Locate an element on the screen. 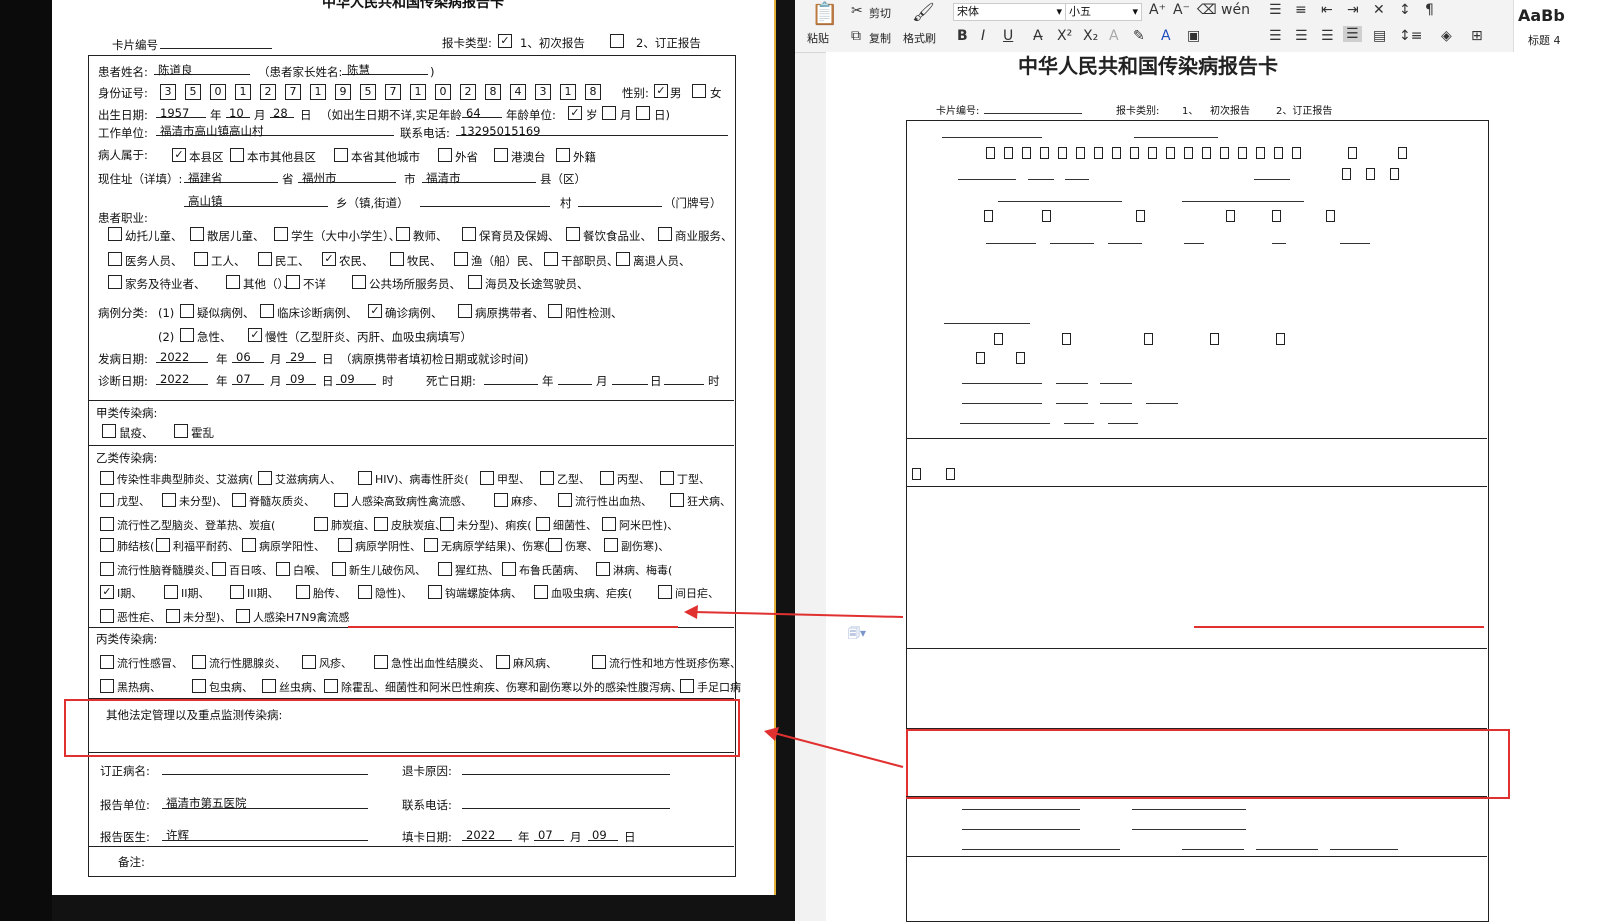 This screenshot has width=1598, height=922. annotation-arrows is located at coordinates (794, 686).